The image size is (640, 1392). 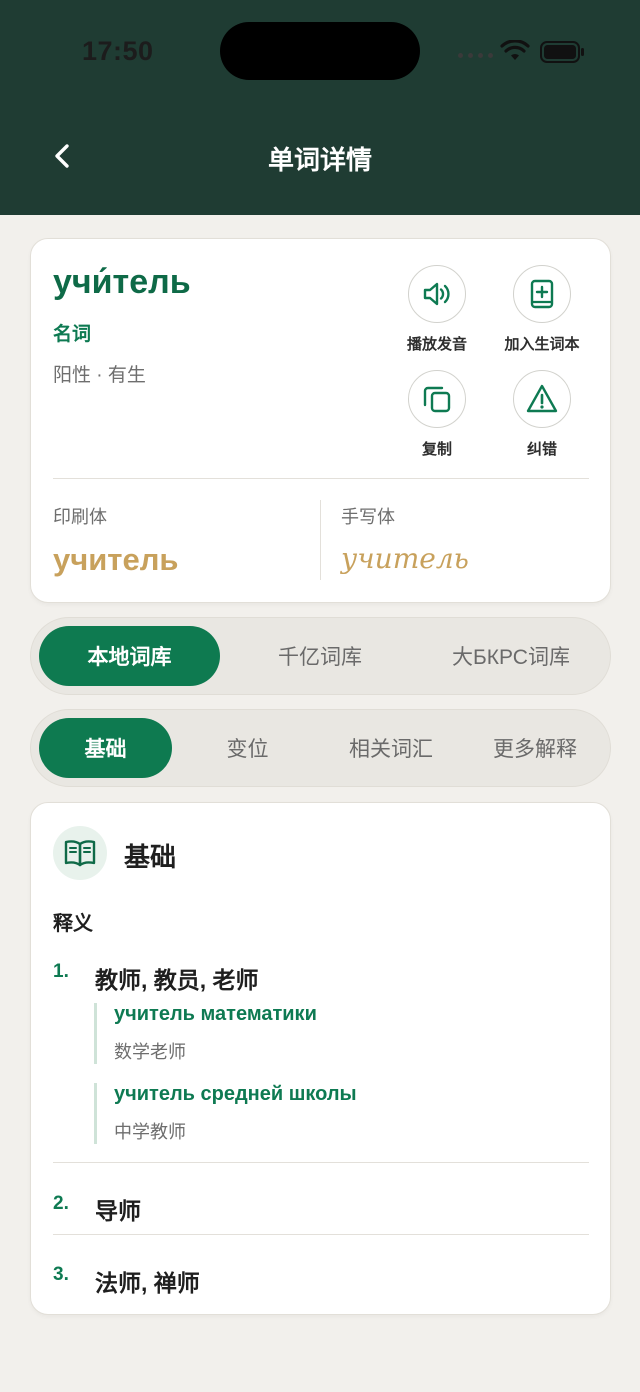 I want to click on handwritten-form-label: 手写体, so click(x=368, y=517).